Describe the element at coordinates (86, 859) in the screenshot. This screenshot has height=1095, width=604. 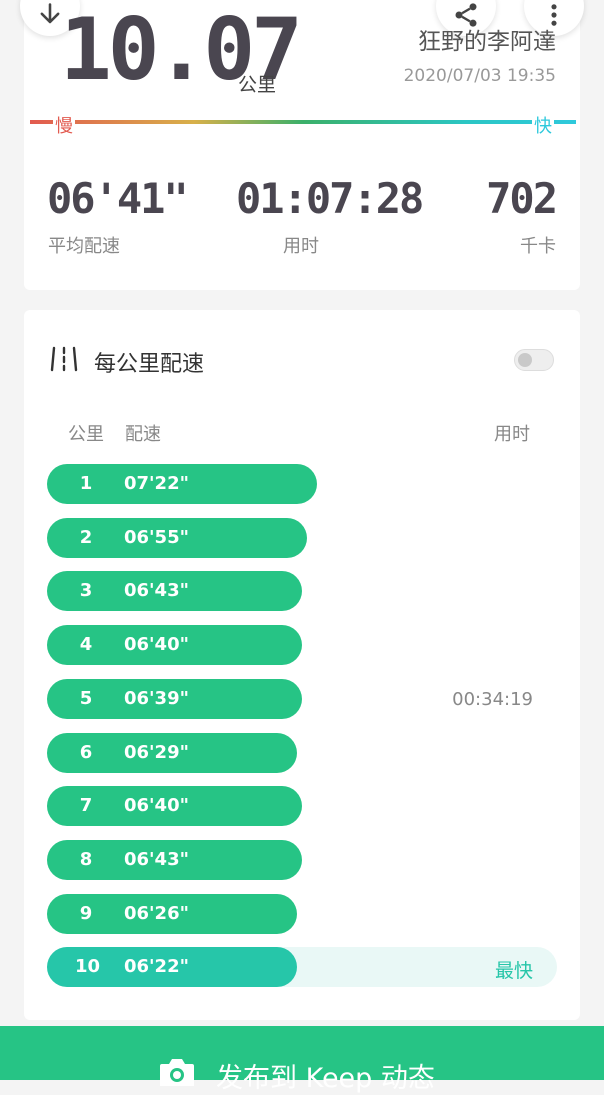
I see `split-km: 8` at that location.